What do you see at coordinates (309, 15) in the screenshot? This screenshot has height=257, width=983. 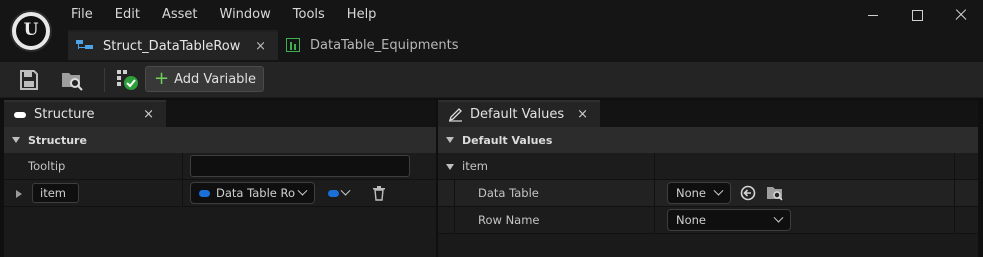 I see `menu-tools: Tools` at bounding box center [309, 15].